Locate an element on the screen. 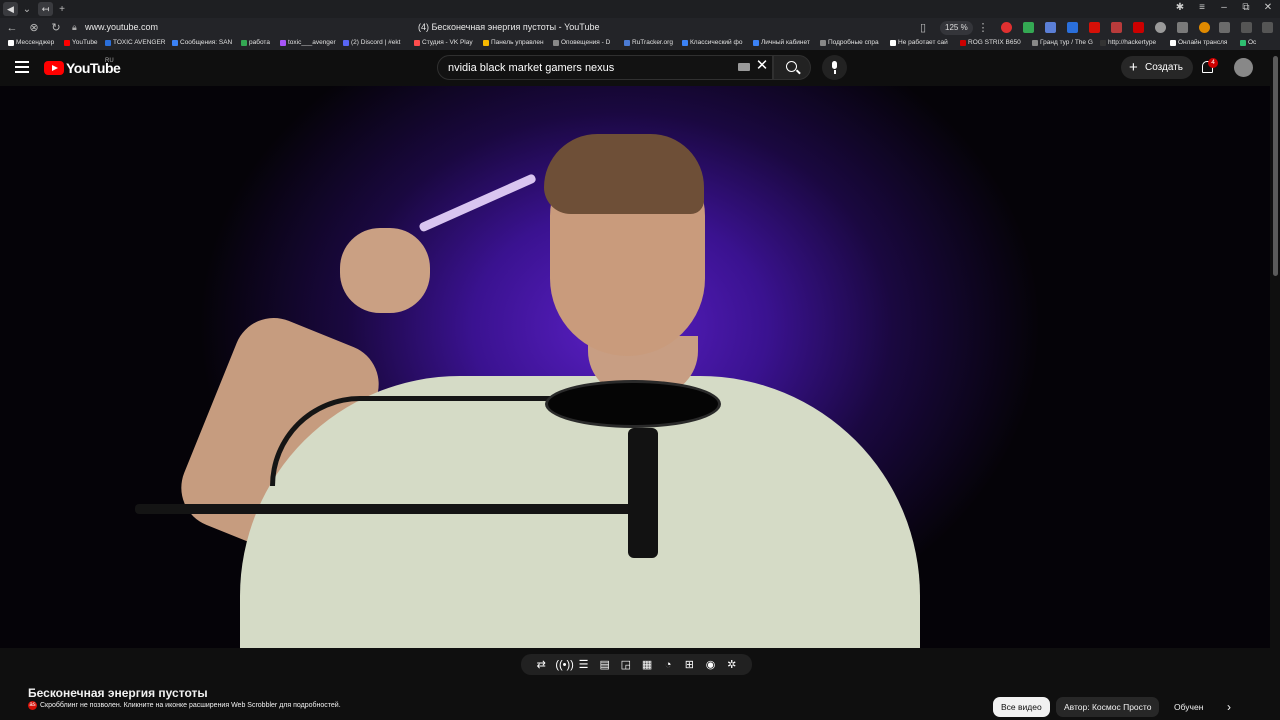  speed-icon: ◔ is located at coordinates (668, 665).